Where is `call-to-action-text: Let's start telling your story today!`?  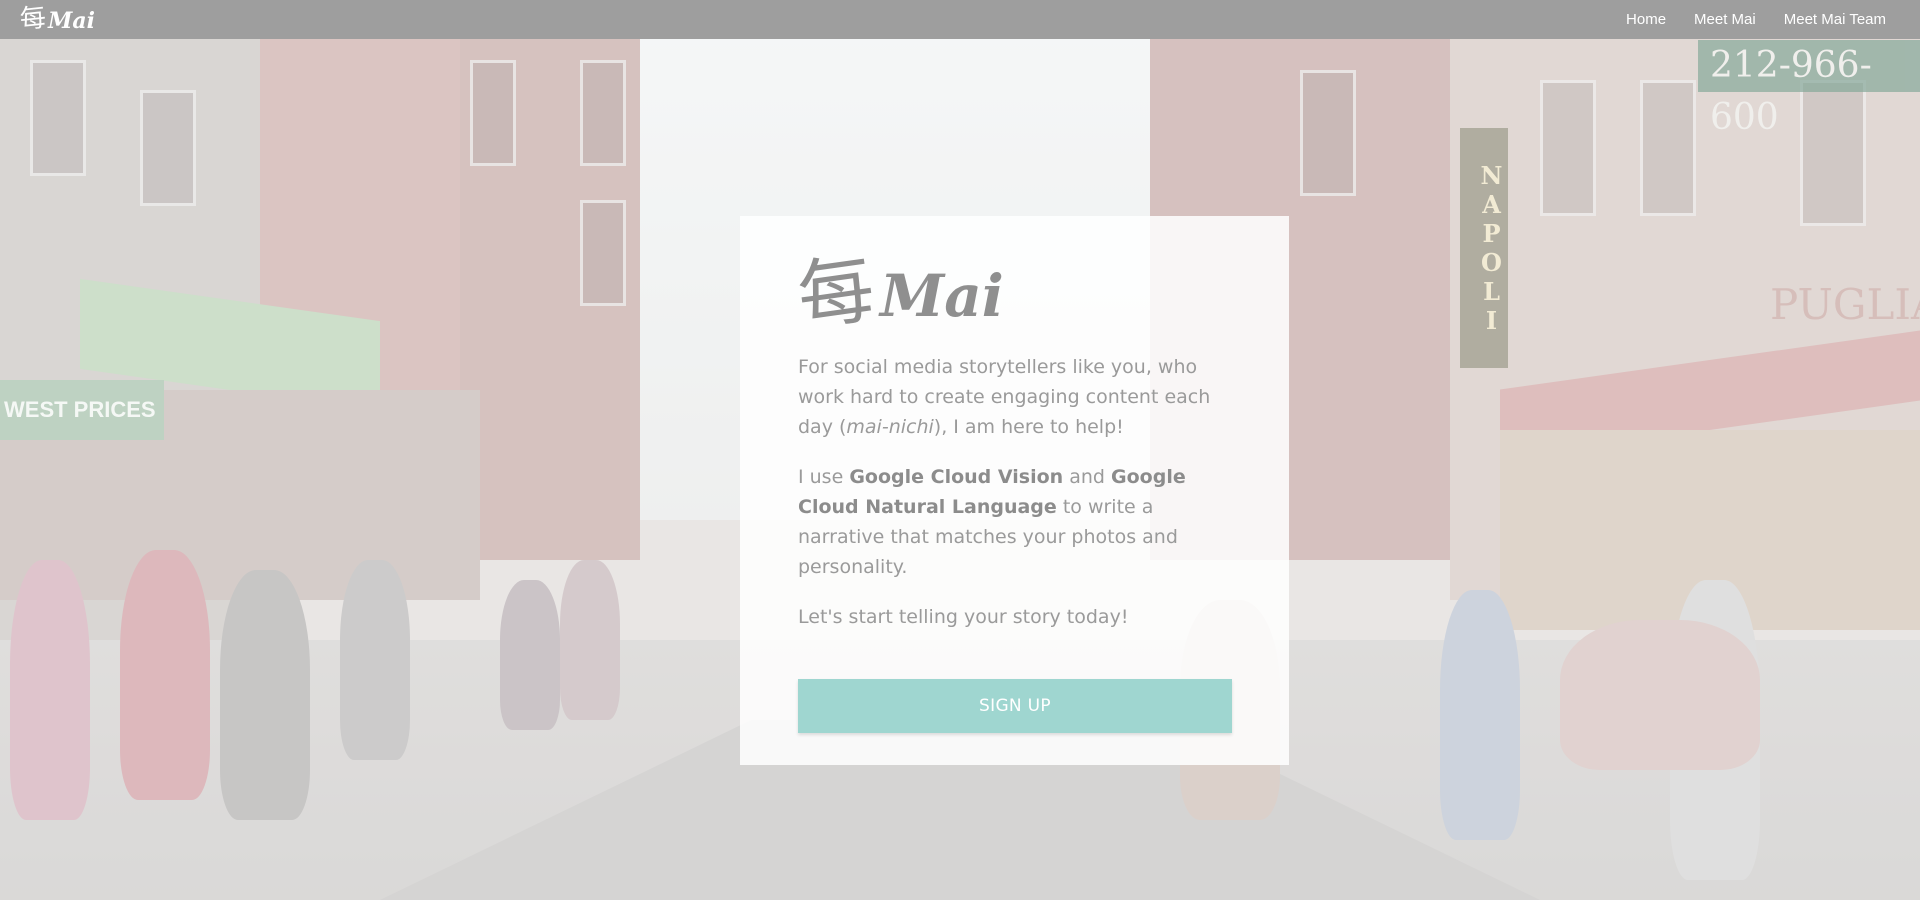 call-to-action-text: Let's start telling your story today! is located at coordinates (963, 617).